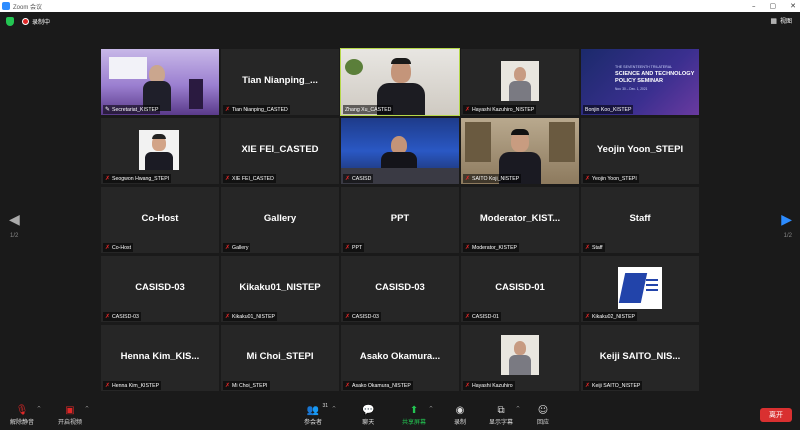 This screenshot has height=430, width=800. I want to click on pin-icon: ✎, so click(108, 109).